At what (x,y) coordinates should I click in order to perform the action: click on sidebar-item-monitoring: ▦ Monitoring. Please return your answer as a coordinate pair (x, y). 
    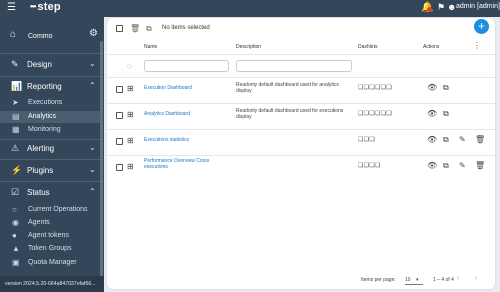
    Looking at the image, I should click on (50, 130).